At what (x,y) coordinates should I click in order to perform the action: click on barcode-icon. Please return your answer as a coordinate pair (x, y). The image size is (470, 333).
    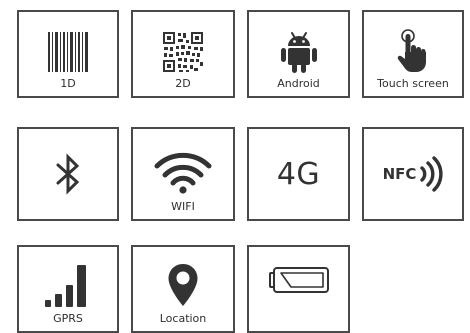
    Looking at the image, I should click on (68, 51).